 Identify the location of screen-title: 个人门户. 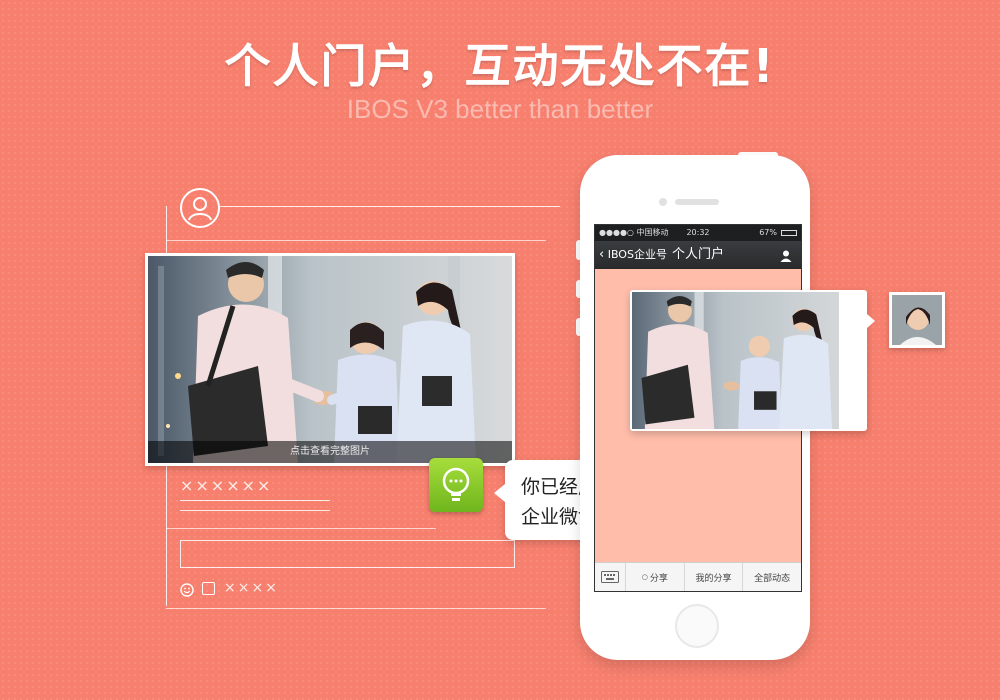
(697, 254).